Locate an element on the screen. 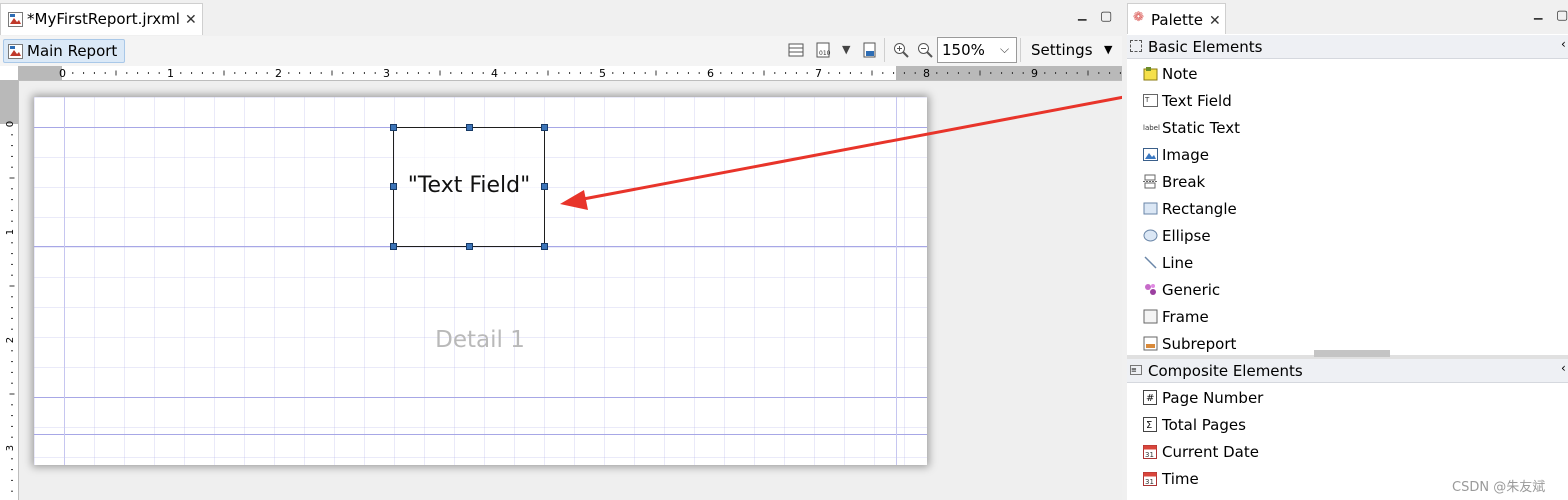  palette-item-label: Generic is located at coordinates (1191, 290).